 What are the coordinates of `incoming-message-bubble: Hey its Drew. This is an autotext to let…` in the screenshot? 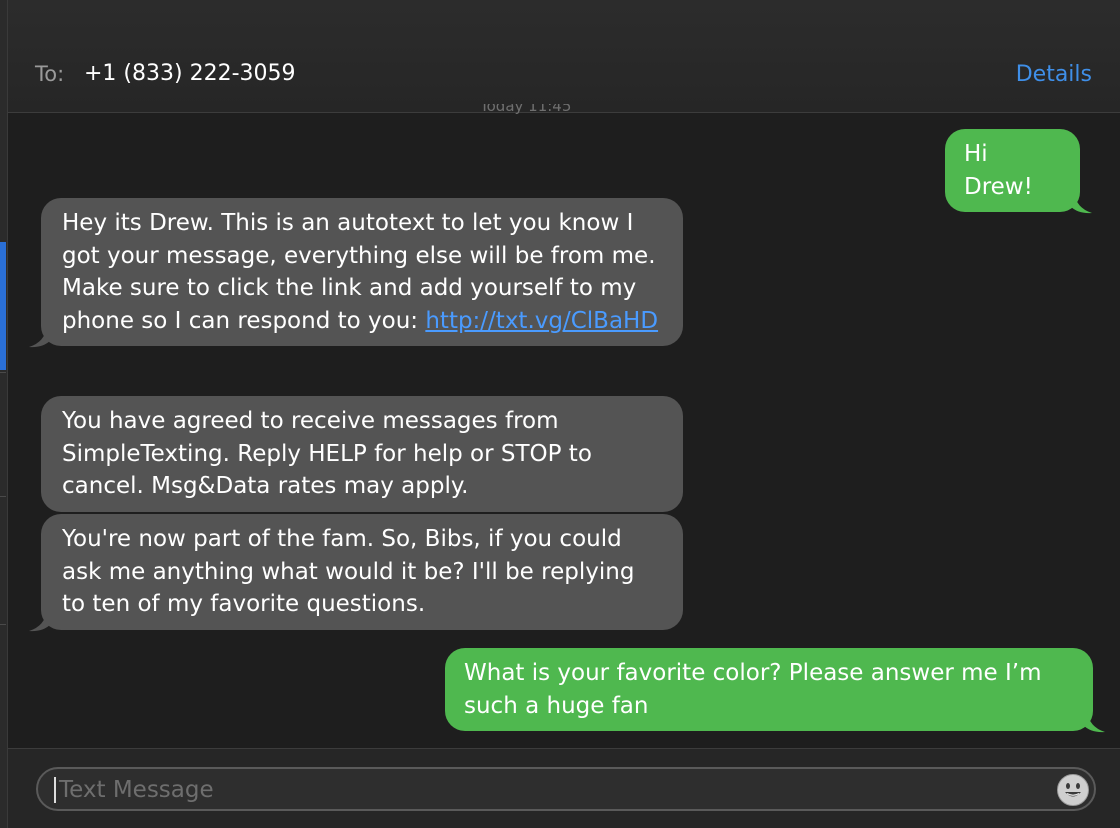 It's located at (356, 273).